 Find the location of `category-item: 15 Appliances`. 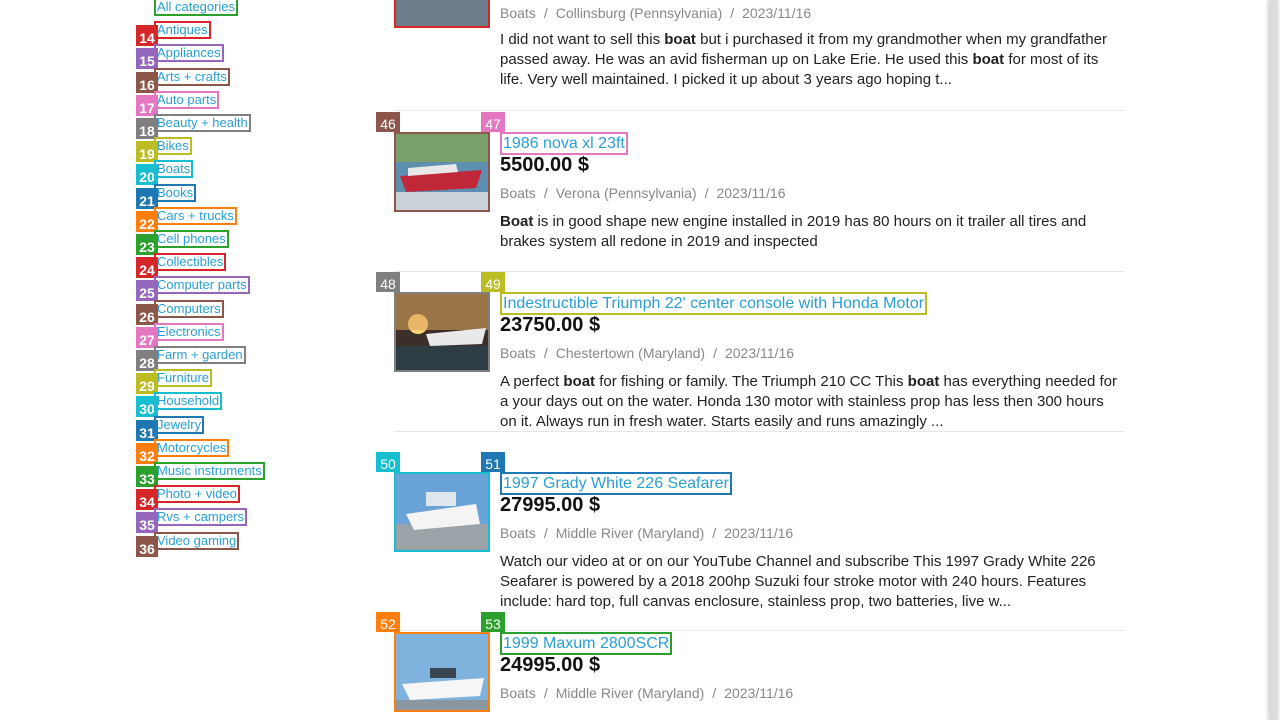

category-item: 15 Appliances is located at coordinates (180, 57).